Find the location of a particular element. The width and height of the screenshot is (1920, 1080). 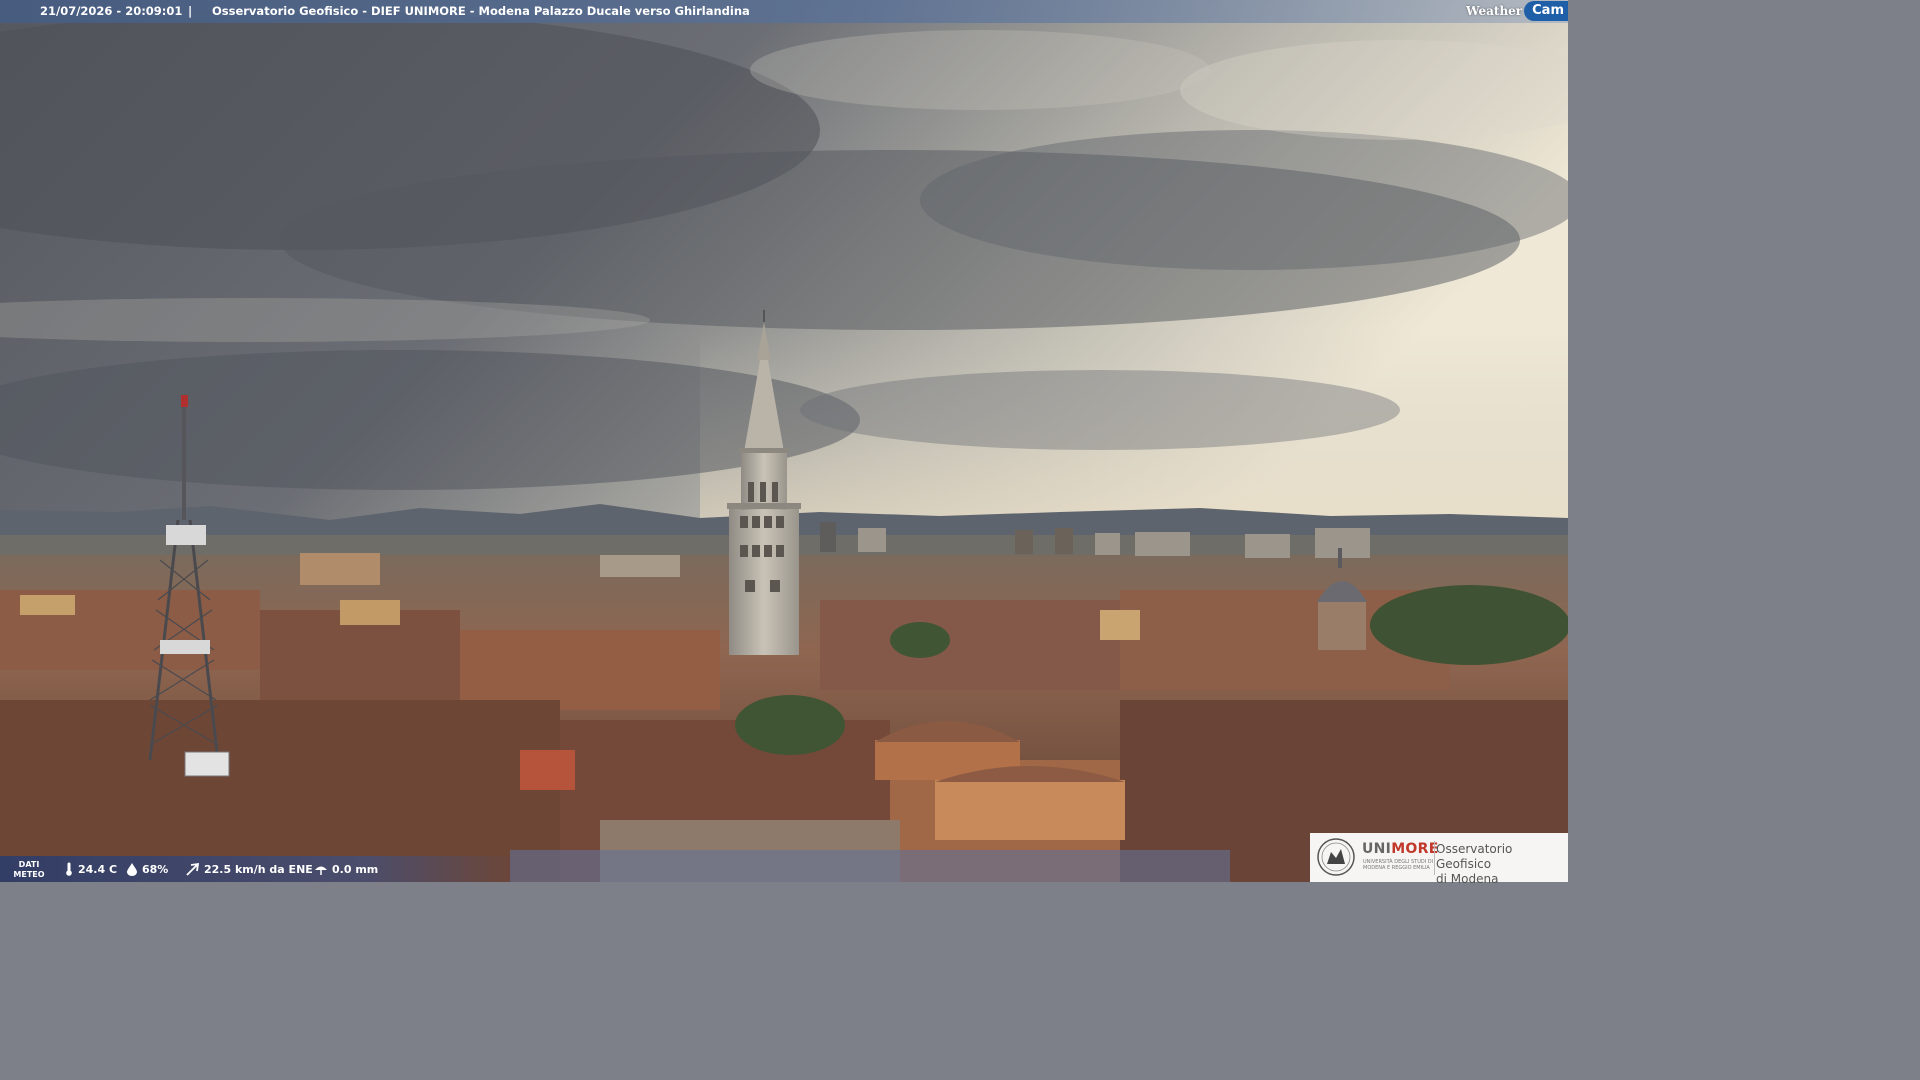

wind-reading: 22.5 km/h da ENE is located at coordinates (249, 869).